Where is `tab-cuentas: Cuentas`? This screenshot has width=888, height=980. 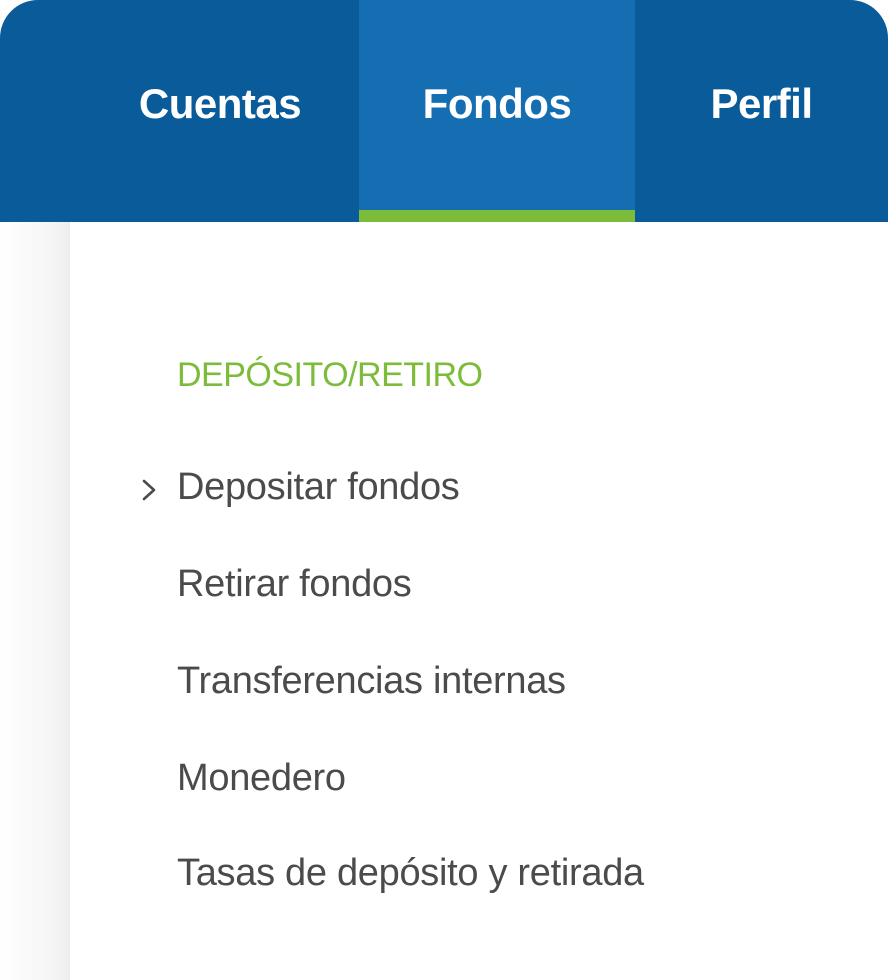 tab-cuentas: Cuentas is located at coordinates (220, 111).